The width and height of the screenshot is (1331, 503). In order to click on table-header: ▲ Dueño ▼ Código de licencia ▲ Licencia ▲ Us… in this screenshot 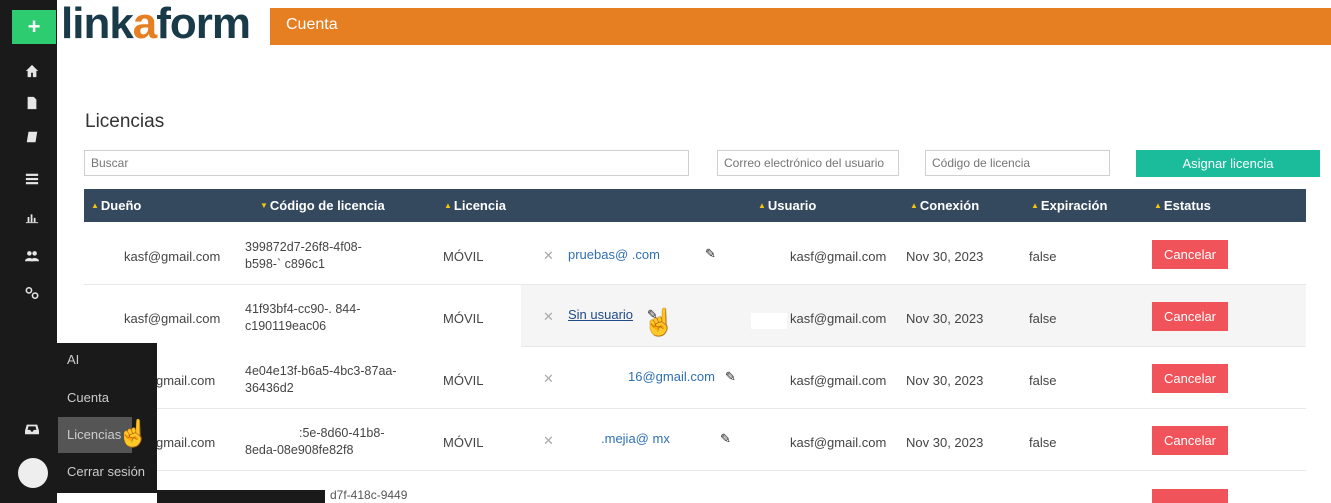, I will do `click(695, 205)`.